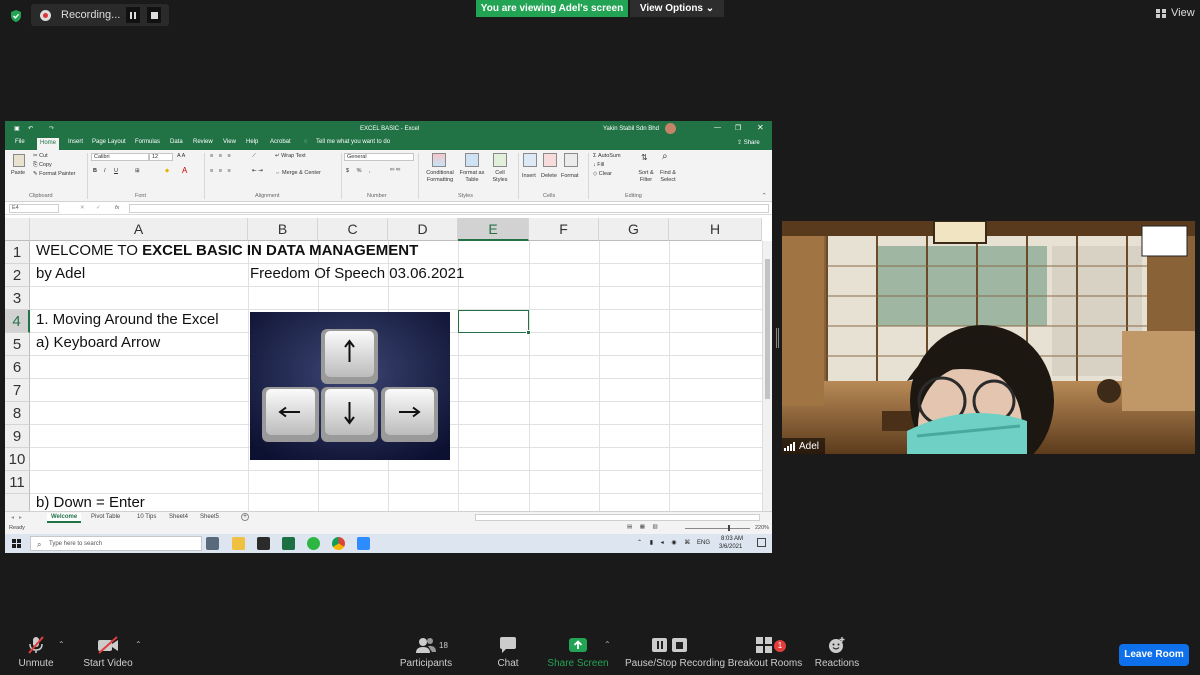  I want to click on tell-me-search: Tell me what you want to do, so click(353, 142).